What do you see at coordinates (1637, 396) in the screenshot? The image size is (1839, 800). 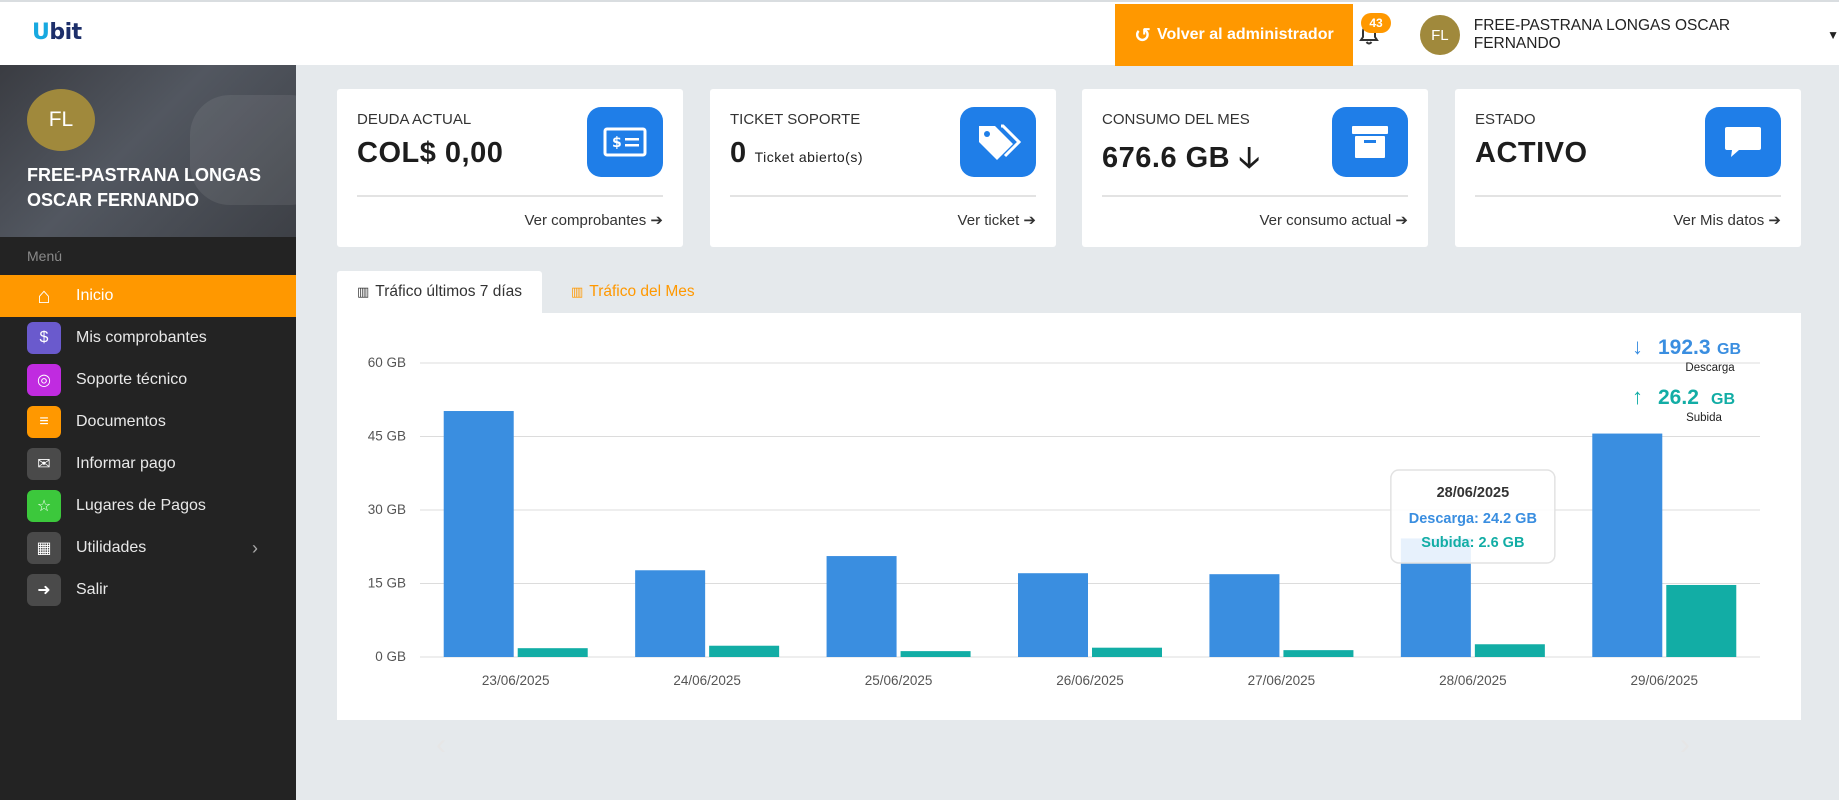 I see `upload-arrow-icon: ↑` at bounding box center [1637, 396].